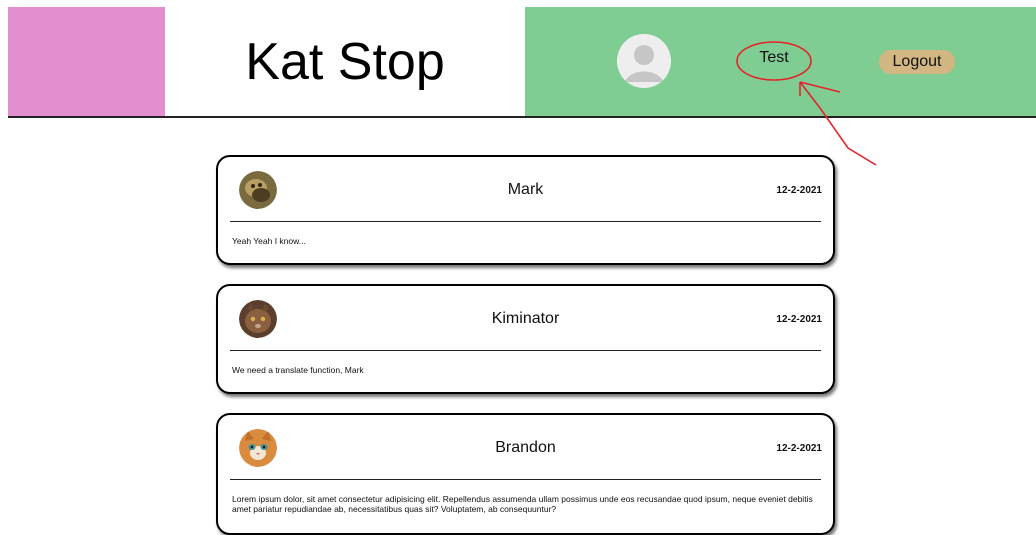 The height and width of the screenshot is (535, 1036). What do you see at coordinates (917, 62) in the screenshot?
I see `logout-button: Logout` at bounding box center [917, 62].